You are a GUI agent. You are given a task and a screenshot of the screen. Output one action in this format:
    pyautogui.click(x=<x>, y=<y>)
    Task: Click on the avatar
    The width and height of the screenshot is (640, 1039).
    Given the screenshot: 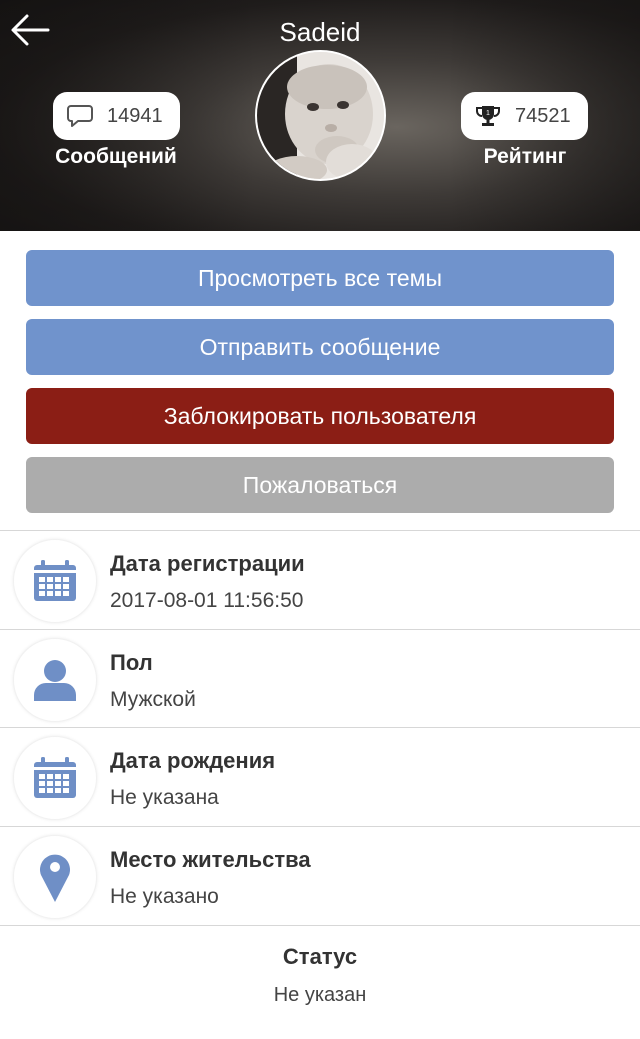 What is the action you would take?
    pyautogui.click(x=320, y=115)
    